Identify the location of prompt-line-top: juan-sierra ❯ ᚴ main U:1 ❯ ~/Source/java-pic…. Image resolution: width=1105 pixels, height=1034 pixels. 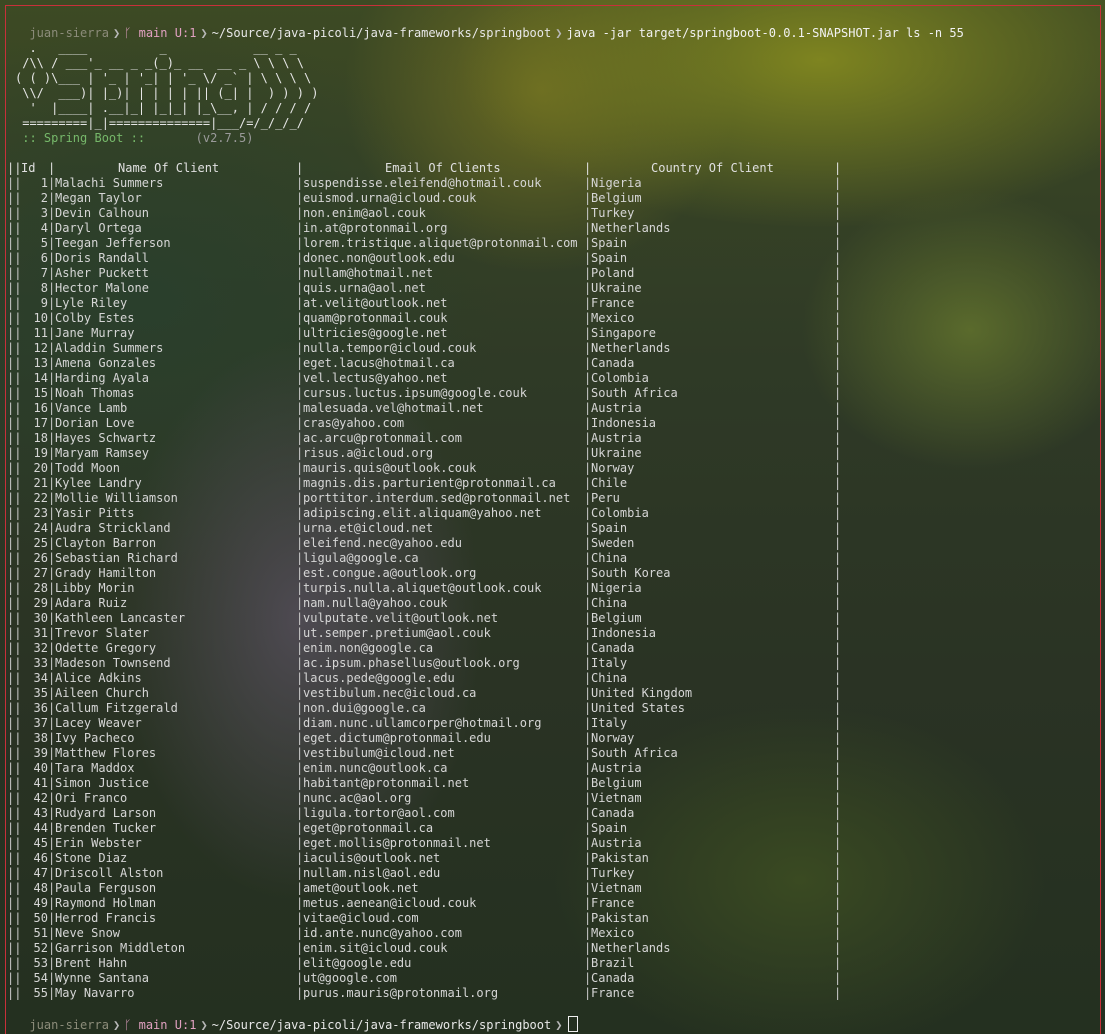
(489, 25).